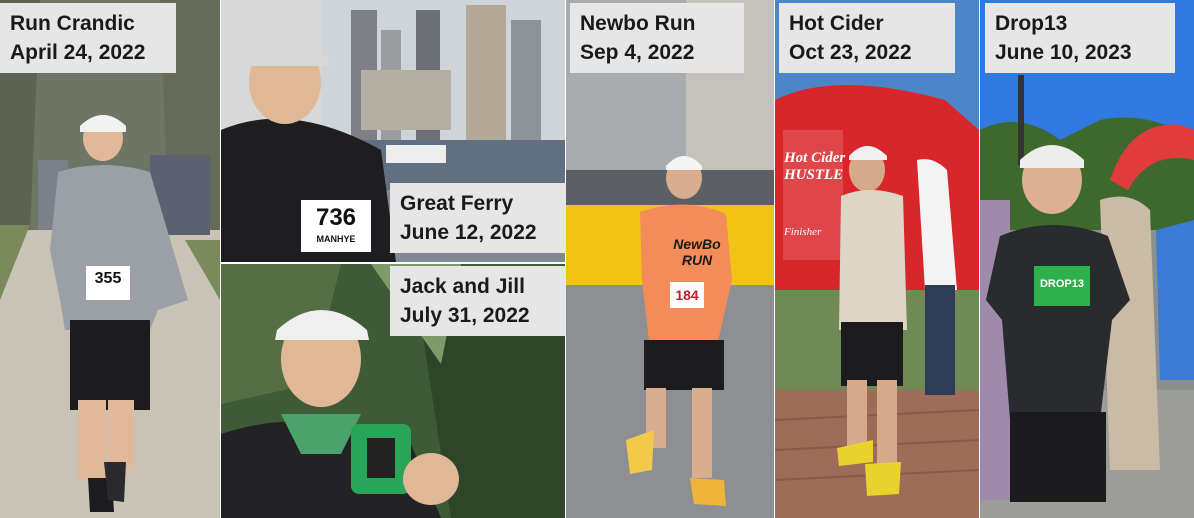  Describe the element at coordinates (1063, 52) in the screenshot. I see `race-date: June 10, 2023` at that location.